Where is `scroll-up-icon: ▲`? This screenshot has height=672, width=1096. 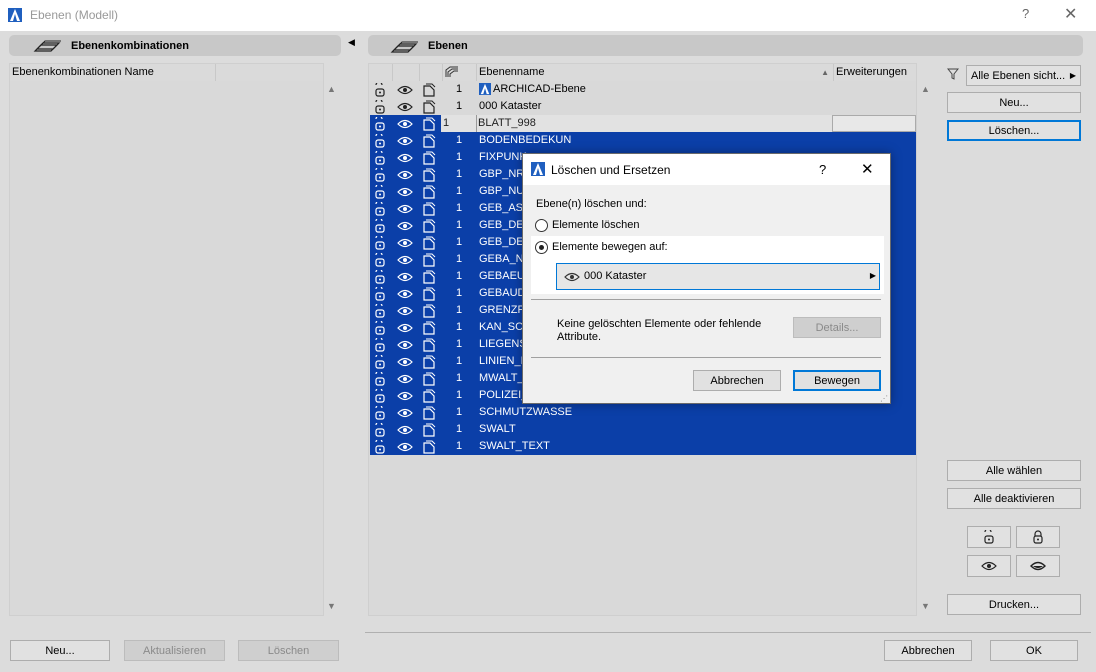
scroll-up-icon: ▲ is located at coordinates (331, 89).